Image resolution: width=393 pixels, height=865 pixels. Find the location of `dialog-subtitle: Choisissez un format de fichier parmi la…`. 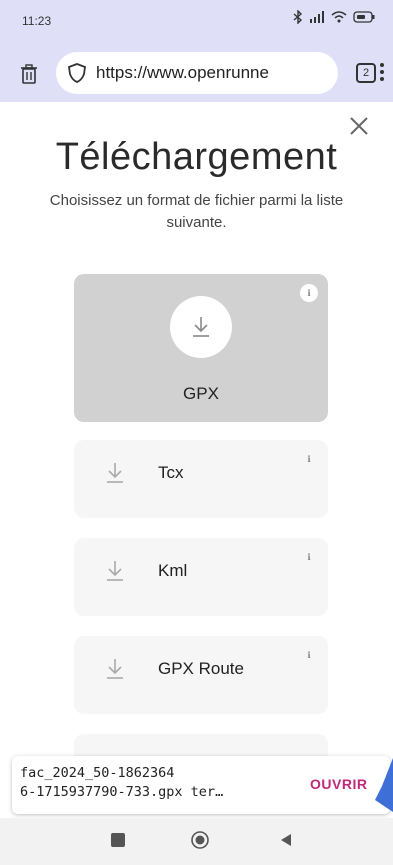

dialog-subtitle: Choisissez un format de fichier parmi la… is located at coordinates (196, 211).